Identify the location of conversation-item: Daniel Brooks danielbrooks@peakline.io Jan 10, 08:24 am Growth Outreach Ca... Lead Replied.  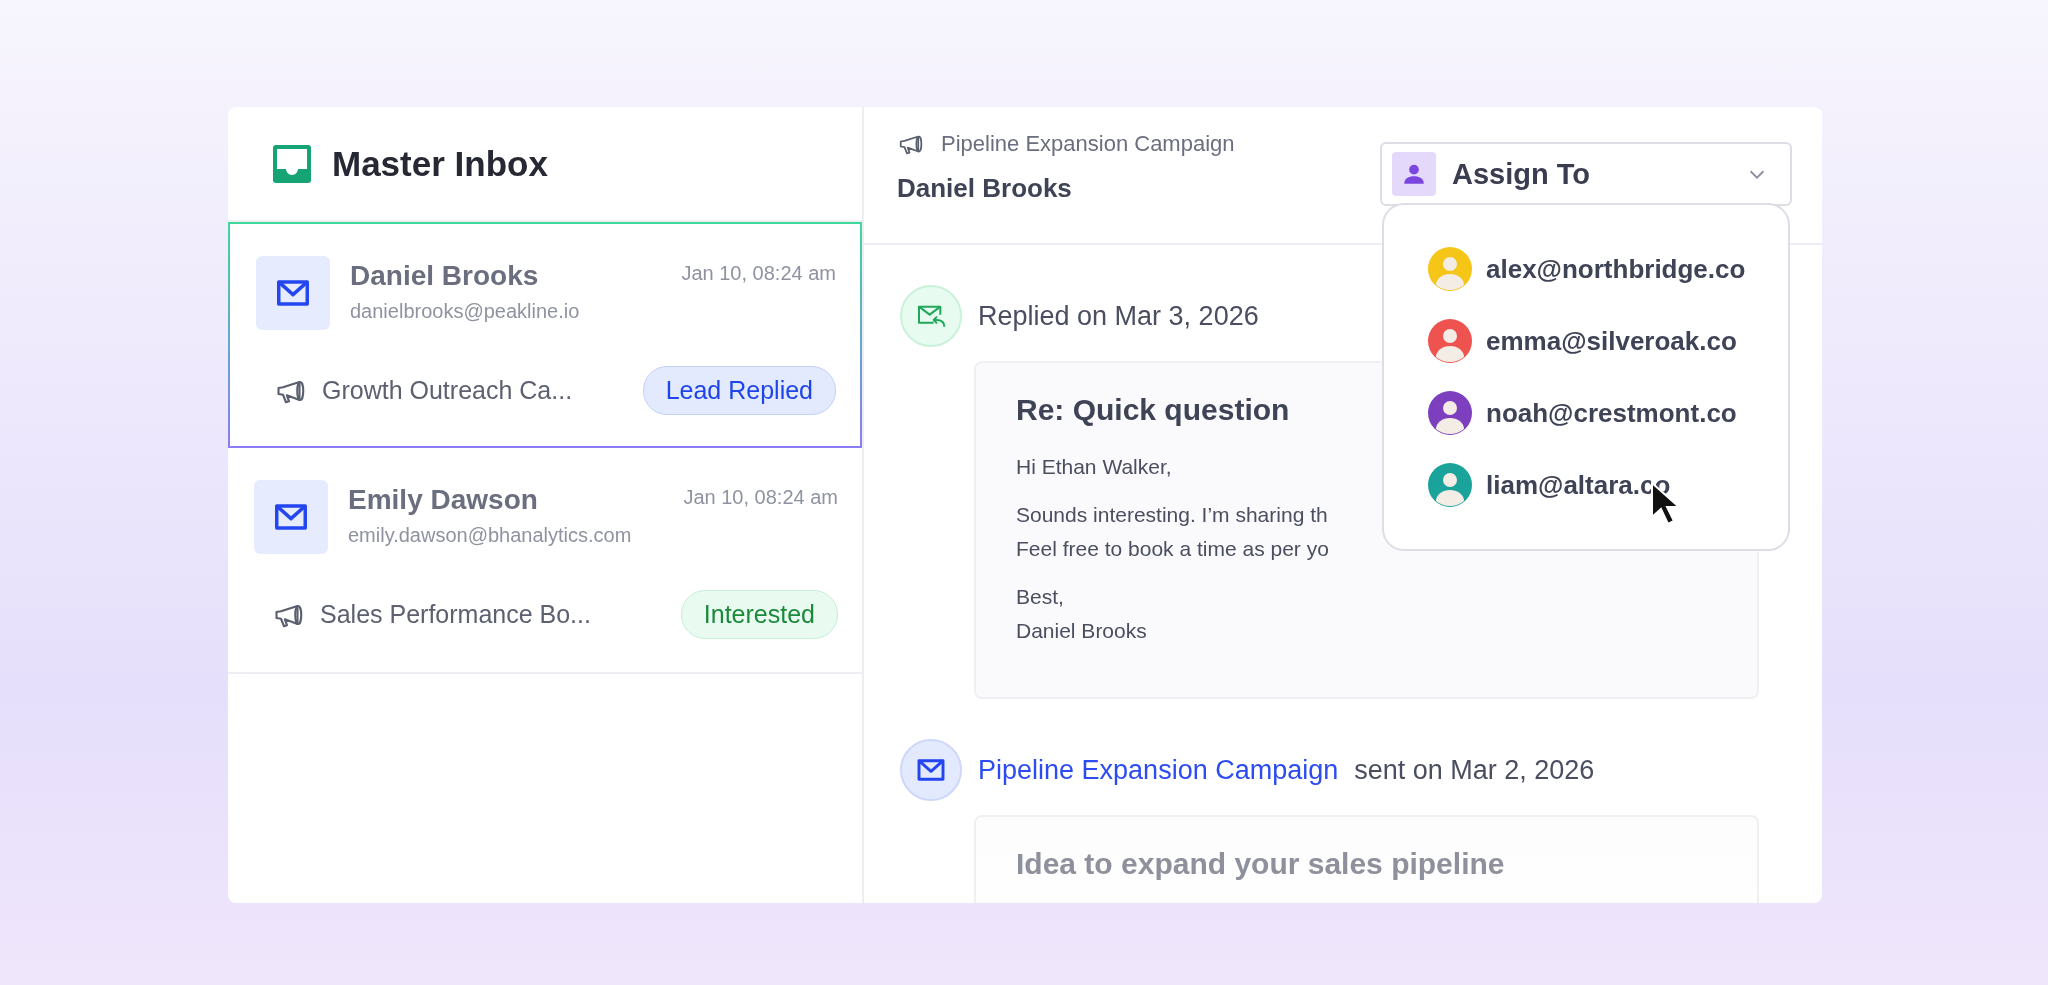
(545, 335).